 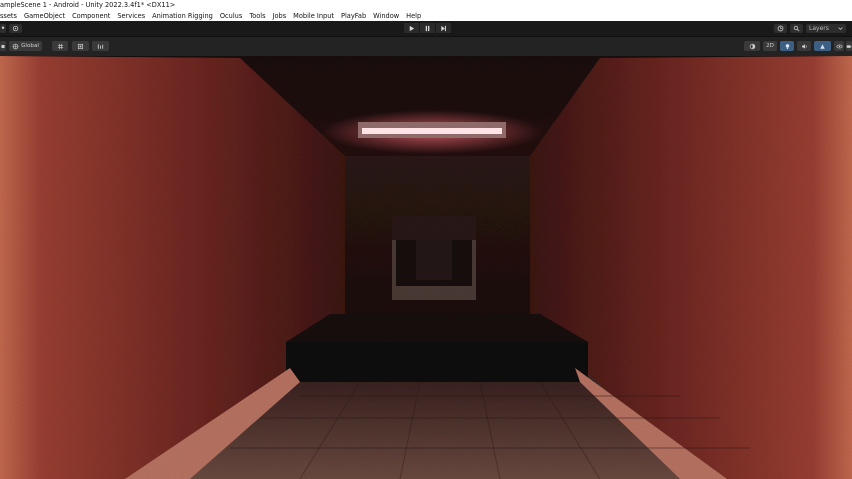 I want to click on shading-mode-button, so click(x=752, y=46).